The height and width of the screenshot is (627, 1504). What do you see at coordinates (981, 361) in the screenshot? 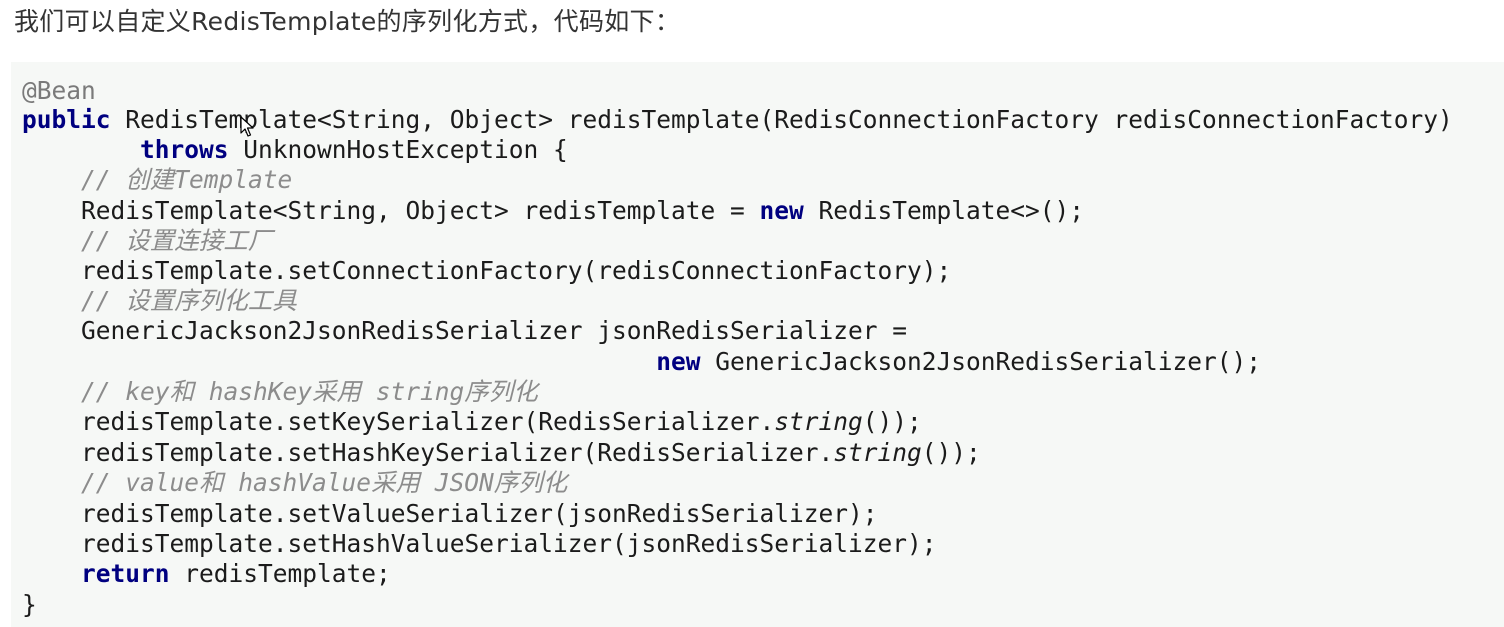
I see `code-text: GenericJackson2JsonRedisSerializer();` at bounding box center [981, 361].